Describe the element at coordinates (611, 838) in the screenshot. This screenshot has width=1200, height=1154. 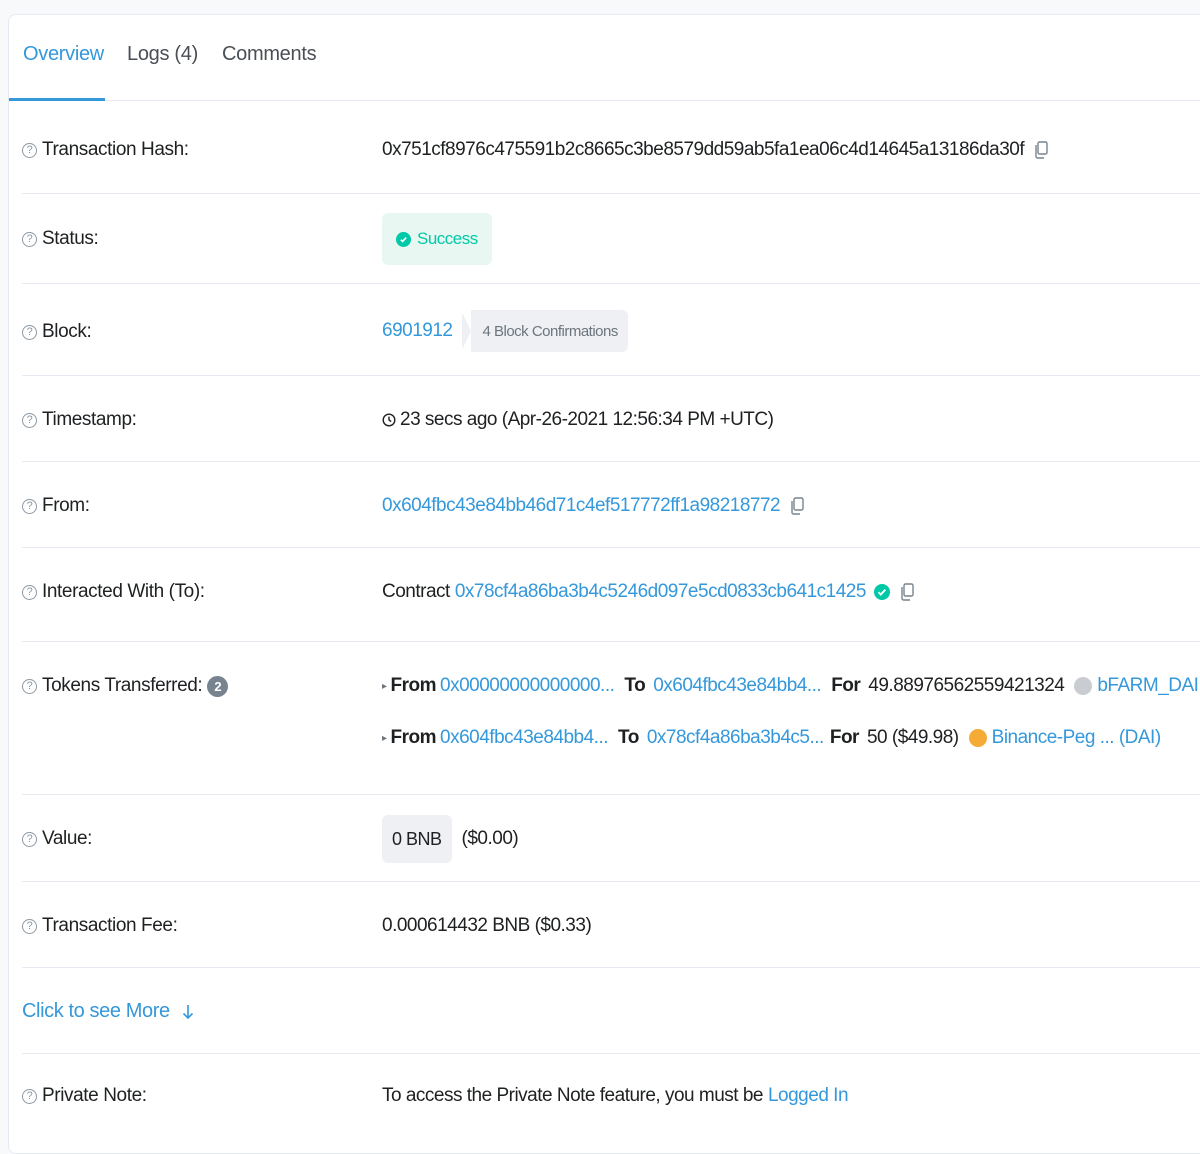
I see `row-value: ? Value: 0 BNB ($0.00)` at that location.